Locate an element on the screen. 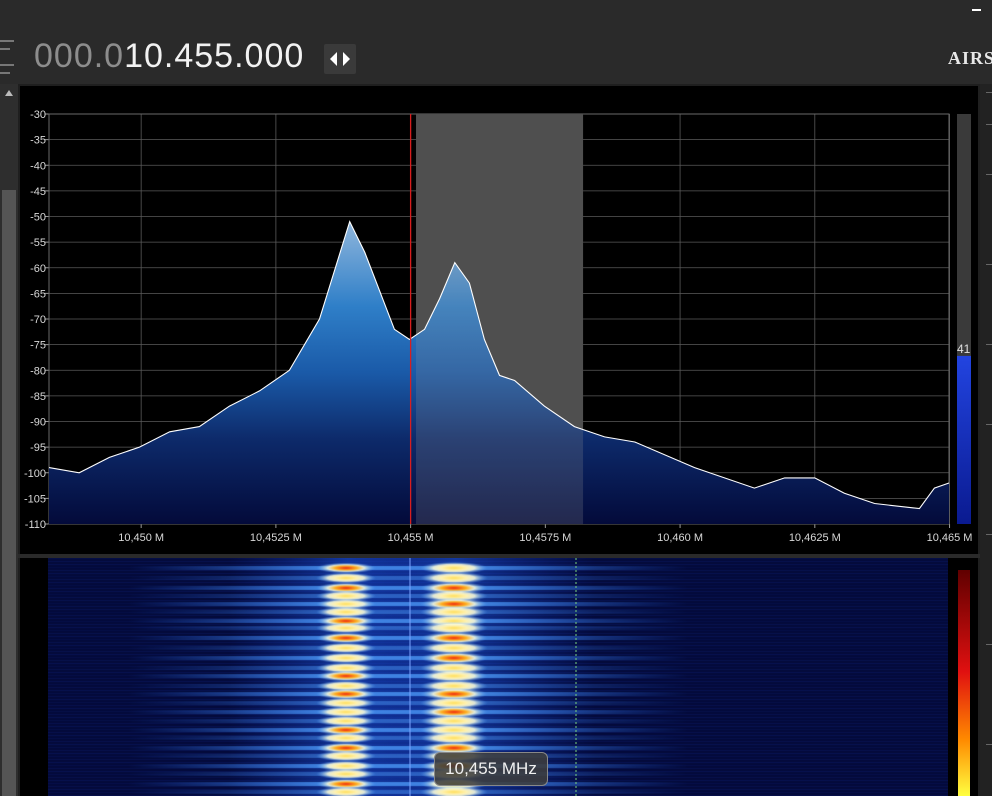  y-tick-label: -95 is located at coordinates (38, 448).